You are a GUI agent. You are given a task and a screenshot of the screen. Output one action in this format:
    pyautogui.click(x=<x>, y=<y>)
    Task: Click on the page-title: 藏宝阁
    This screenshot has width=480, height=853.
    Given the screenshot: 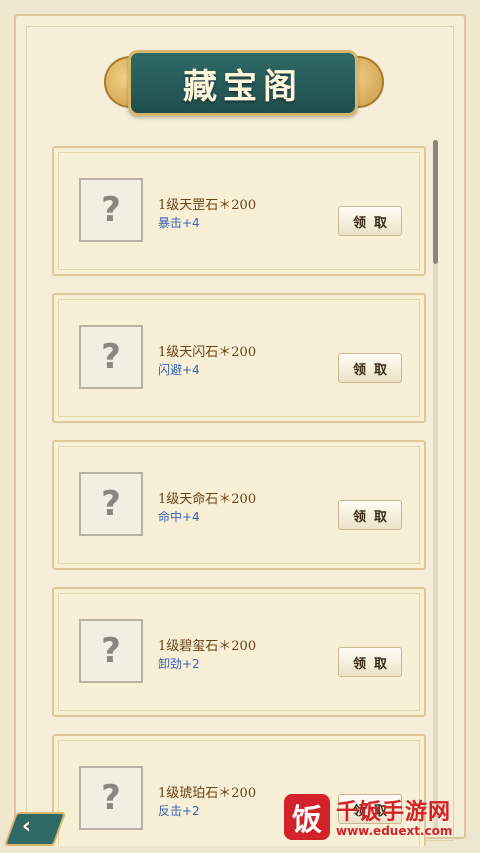 What is the action you would take?
    pyautogui.click(x=243, y=86)
    